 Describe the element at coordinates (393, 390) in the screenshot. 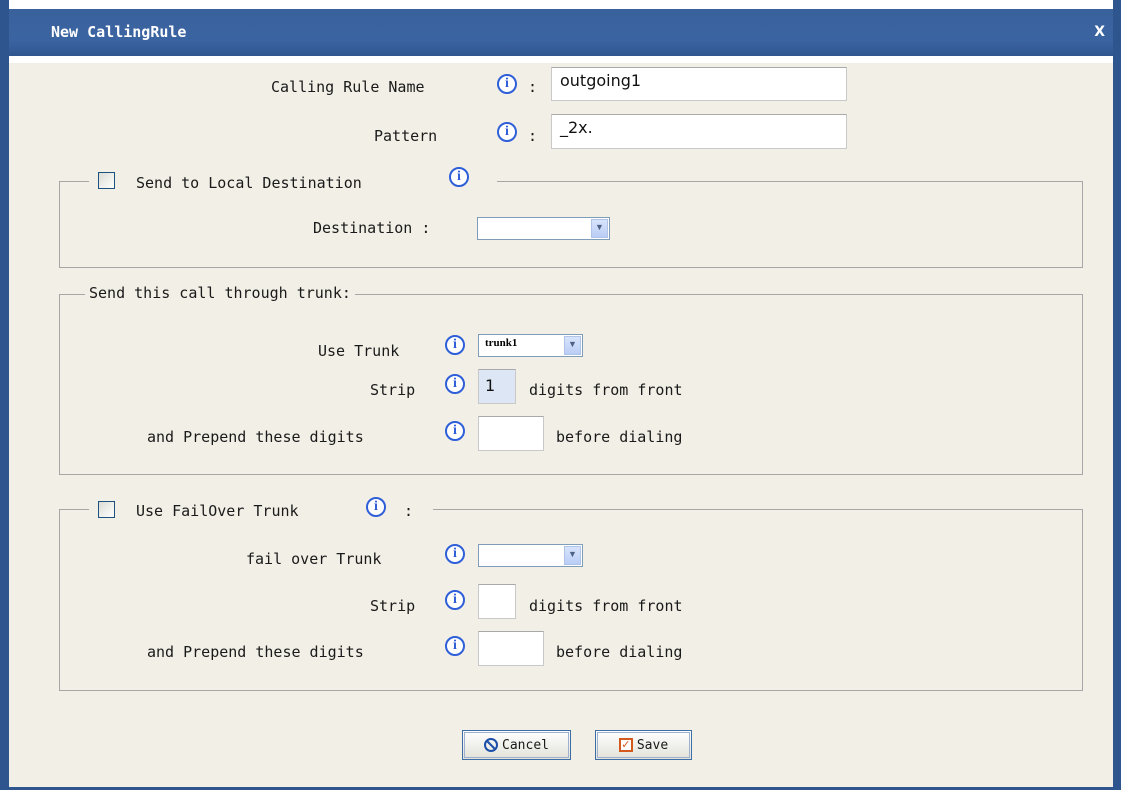

I see `strip-label: Strip` at that location.